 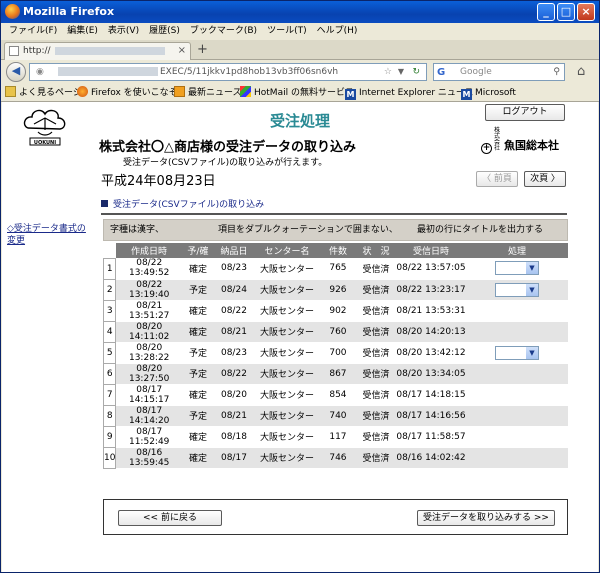 I want to click on bookmark-item: M Microsoft, so click(x=488, y=93).